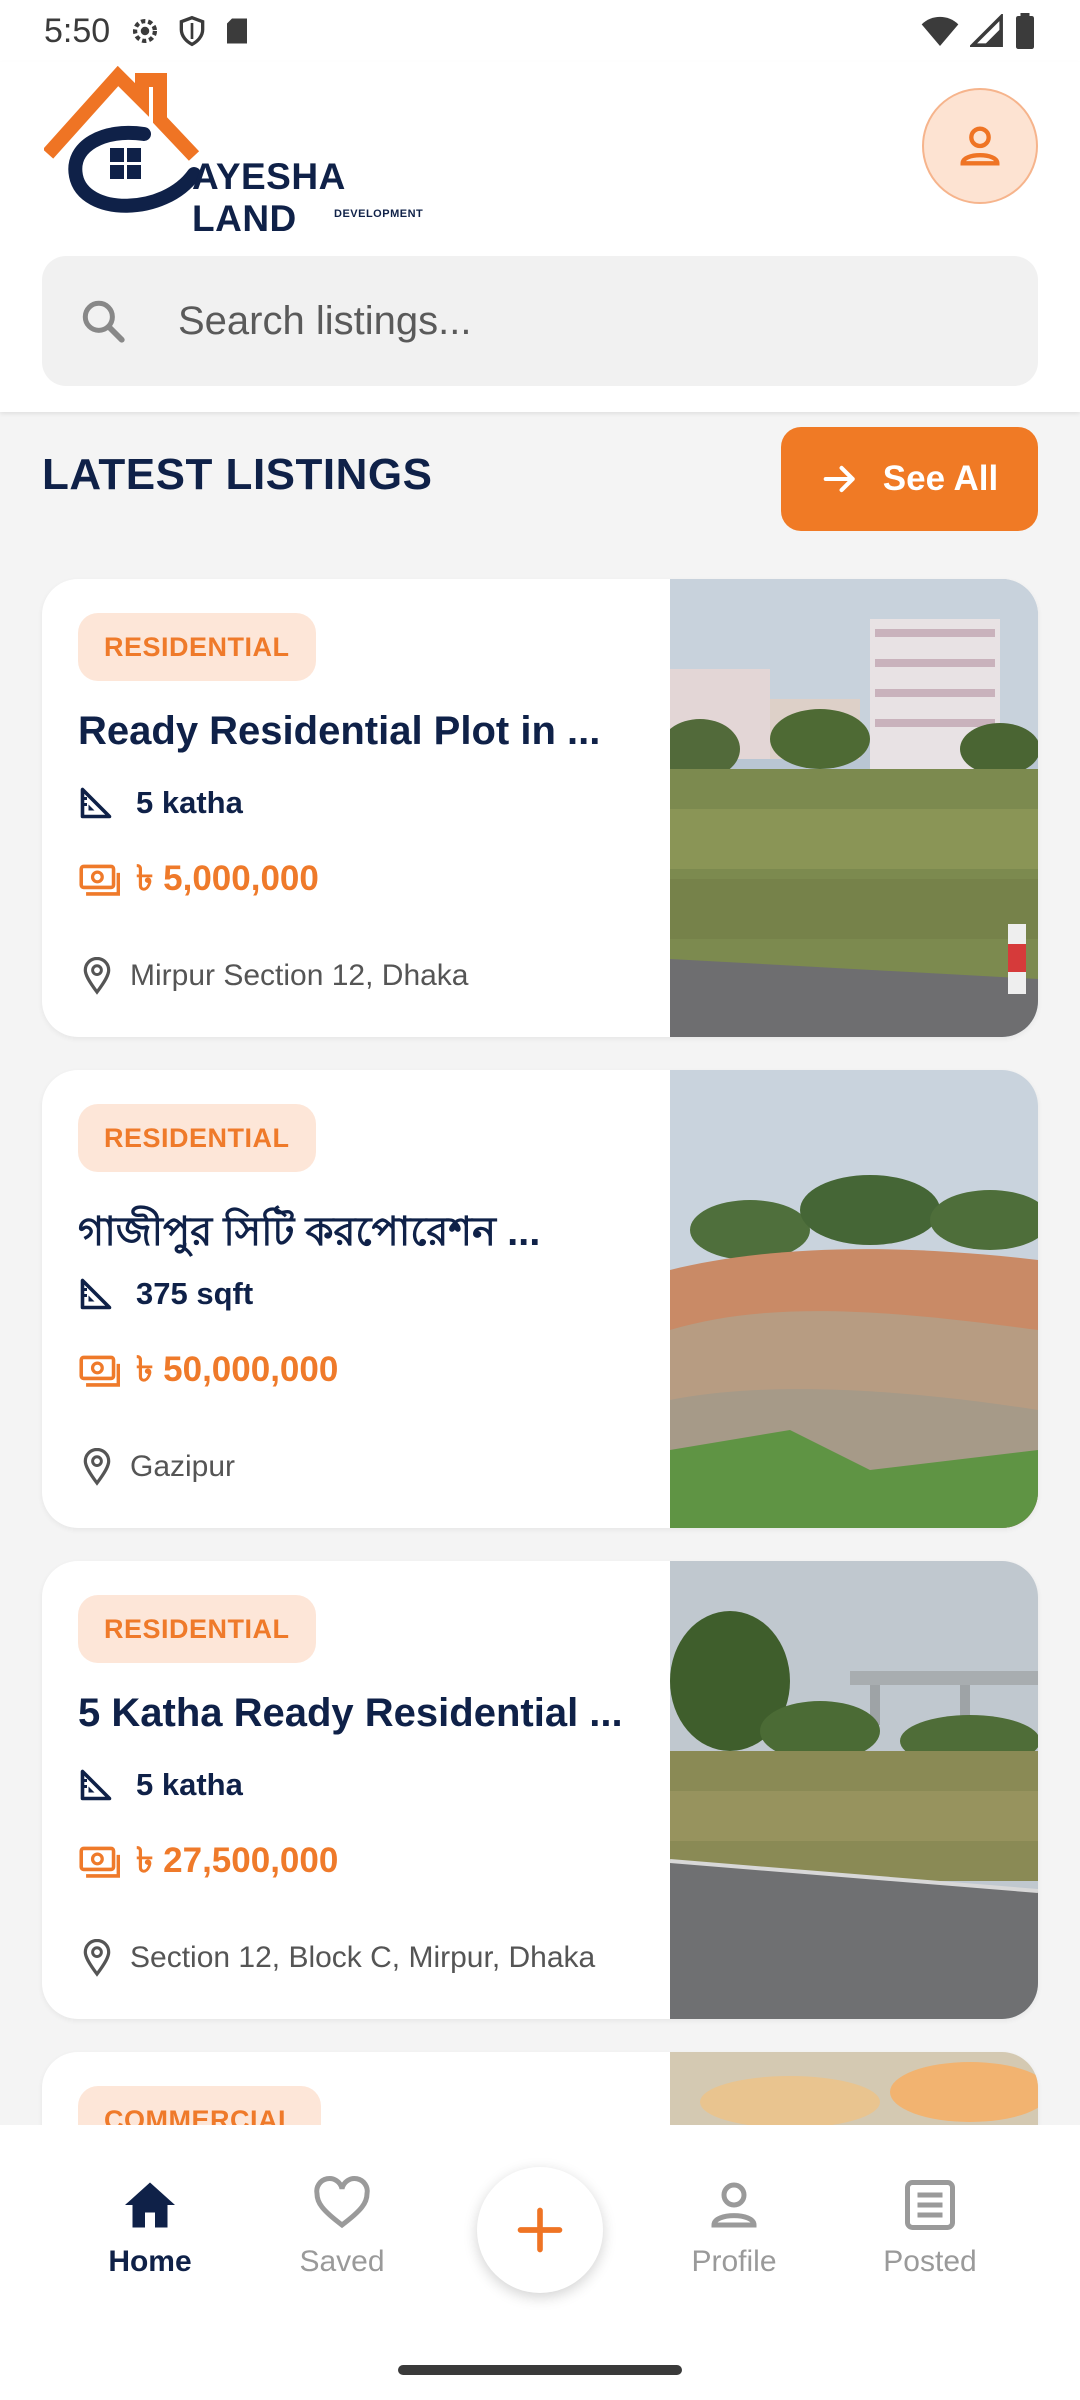 The width and height of the screenshot is (1080, 2400). I want to click on add-listing-button, so click(540, 2230).